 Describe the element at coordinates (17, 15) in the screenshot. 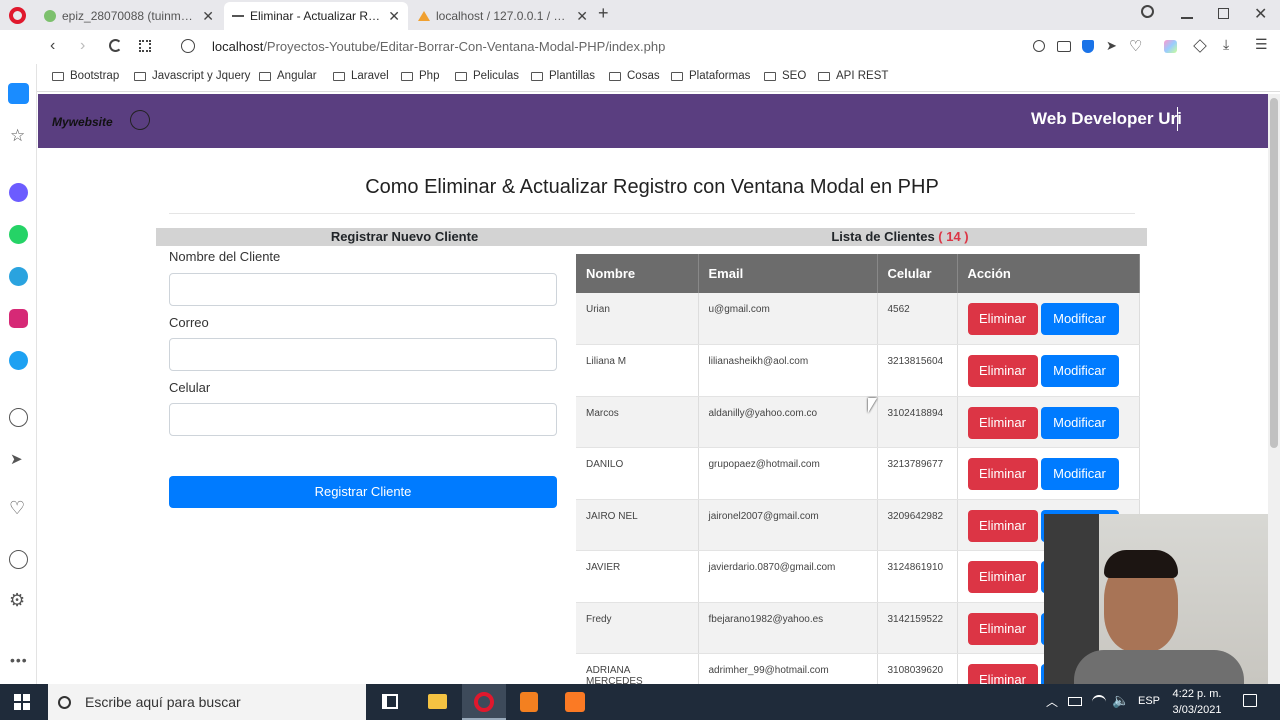

I see `opera-logo-icon` at that location.